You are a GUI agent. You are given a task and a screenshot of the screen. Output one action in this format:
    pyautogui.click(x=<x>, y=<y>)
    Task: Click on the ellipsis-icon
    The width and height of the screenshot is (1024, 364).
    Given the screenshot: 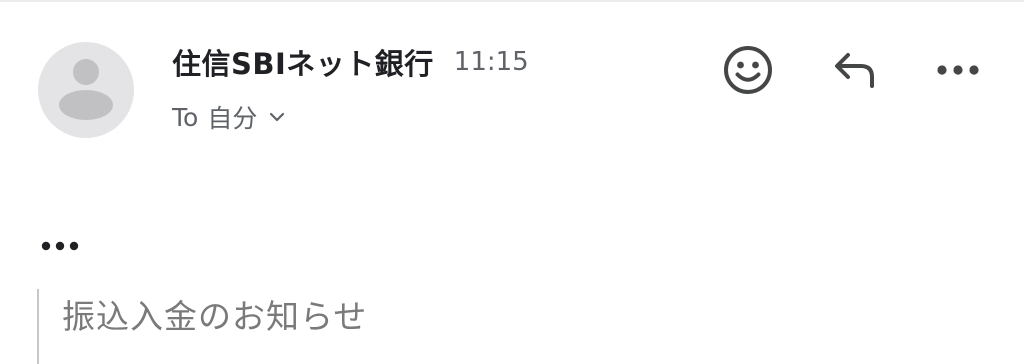 What is the action you would take?
    pyautogui.click(x=60, y=246)
    